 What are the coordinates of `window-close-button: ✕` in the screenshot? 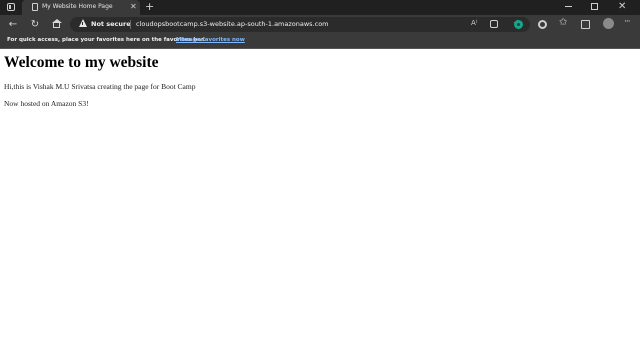 It's located at (622, 6).